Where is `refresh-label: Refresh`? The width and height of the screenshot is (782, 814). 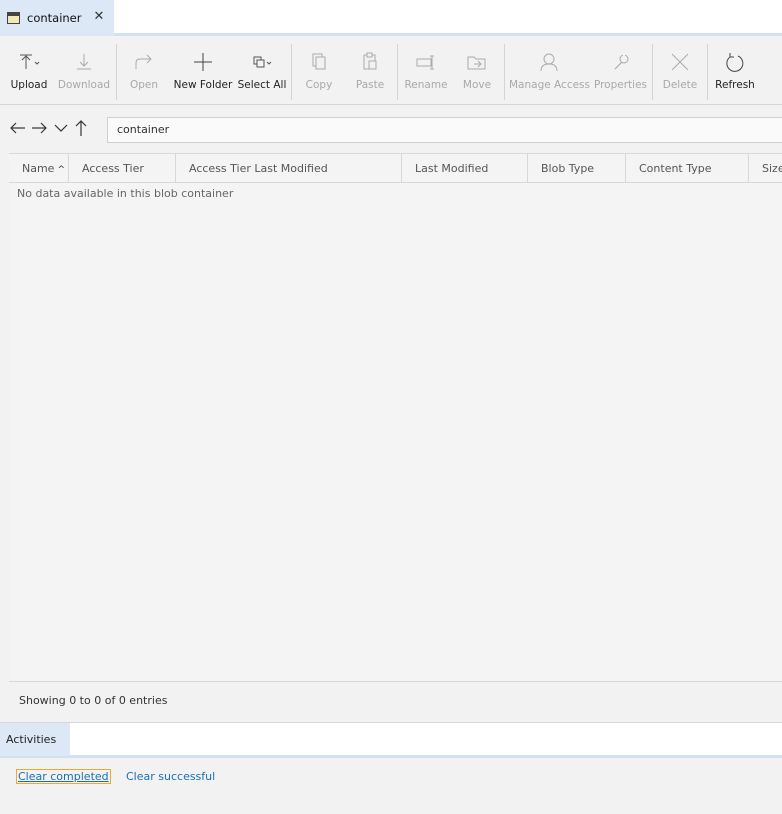 refresh-label: Refresh is located at coordinates (735, 85).